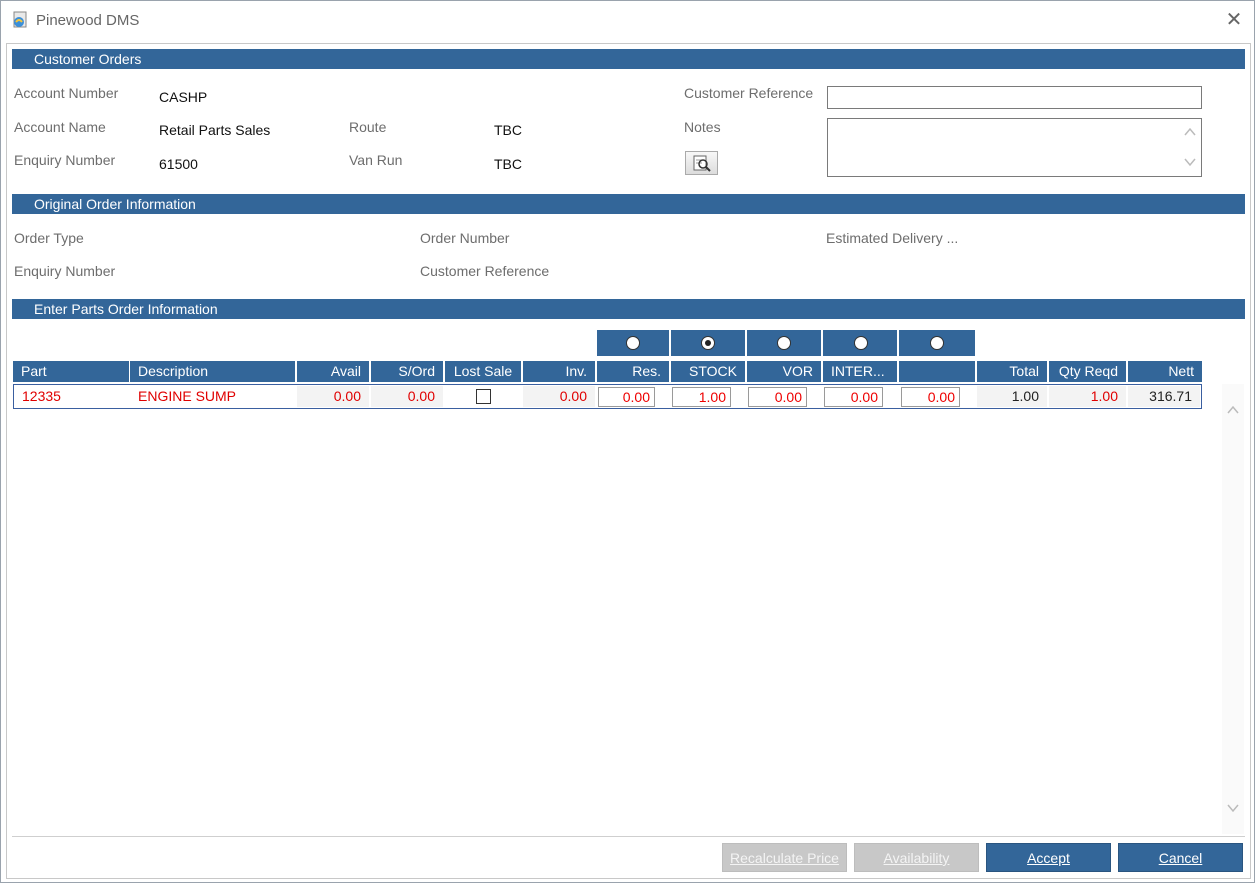 Image resolution: width=1255 pixels, height=883 pixels. Describe the element at coordinates (784, 371) in the screenshot. I see `col-vor: VOR` at that location.